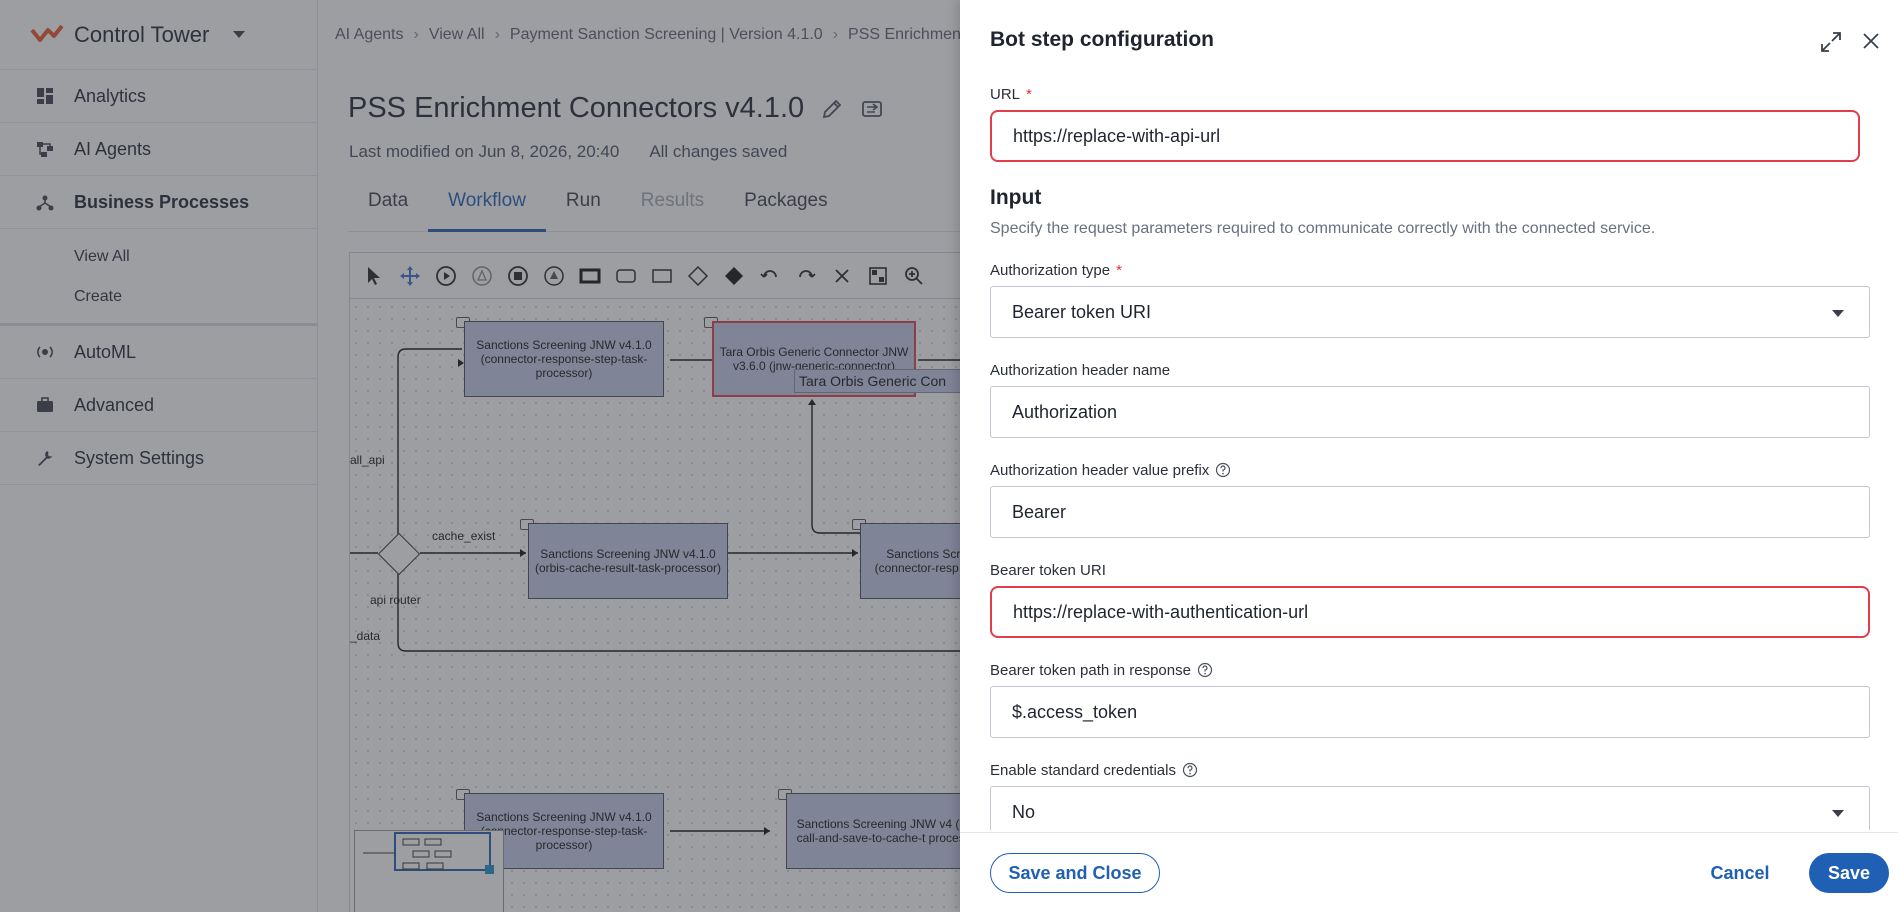 The width and height of the screenshot is (1898, 912). I want to click on auth-prefix-field-group: Authorization header value prefix Bearer, so click(1431, 499).